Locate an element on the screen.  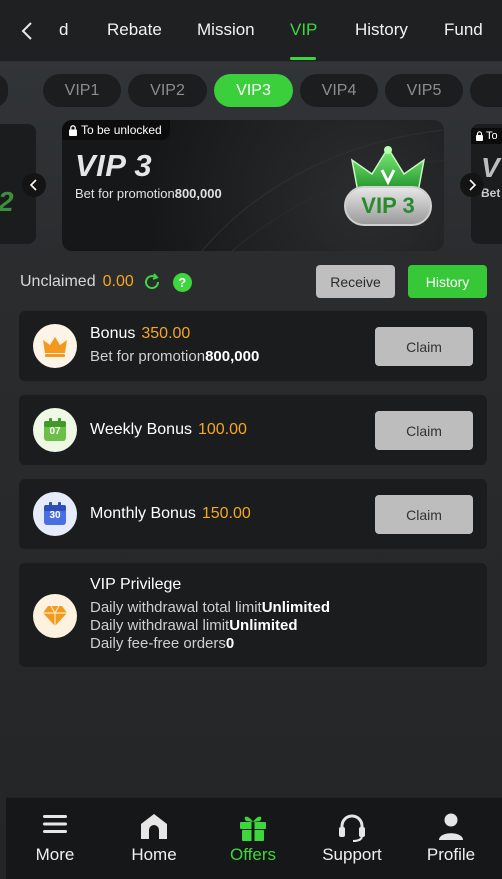
tab-partial: d is located at coordinates (63, 30).